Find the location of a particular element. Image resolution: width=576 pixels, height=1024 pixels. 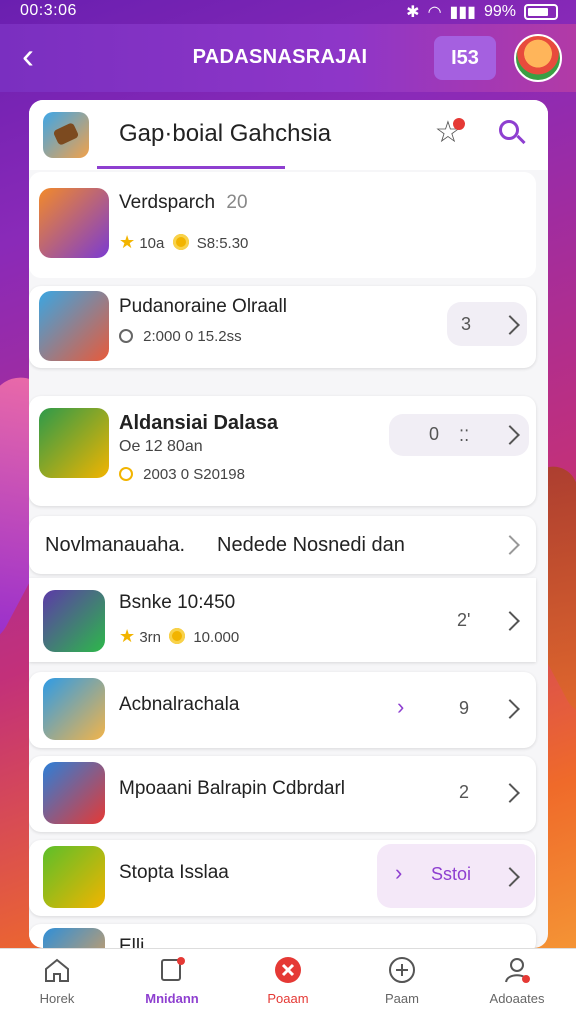

battery-percent: 99% is located at coordinates (499, 11).